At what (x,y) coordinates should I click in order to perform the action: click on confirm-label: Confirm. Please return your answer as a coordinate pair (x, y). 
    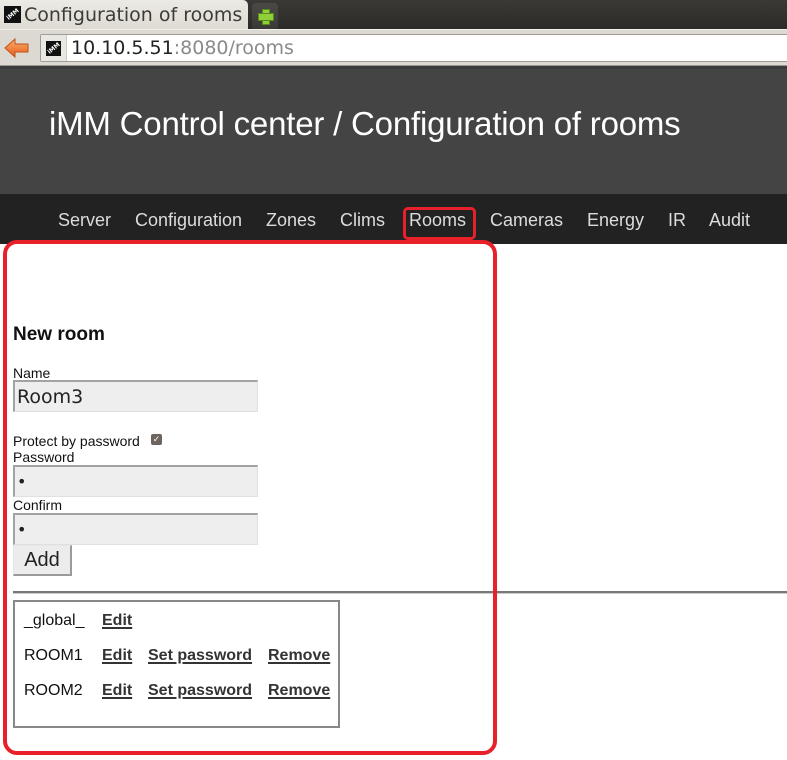
    Looking at the image, I should click on (38, 505).